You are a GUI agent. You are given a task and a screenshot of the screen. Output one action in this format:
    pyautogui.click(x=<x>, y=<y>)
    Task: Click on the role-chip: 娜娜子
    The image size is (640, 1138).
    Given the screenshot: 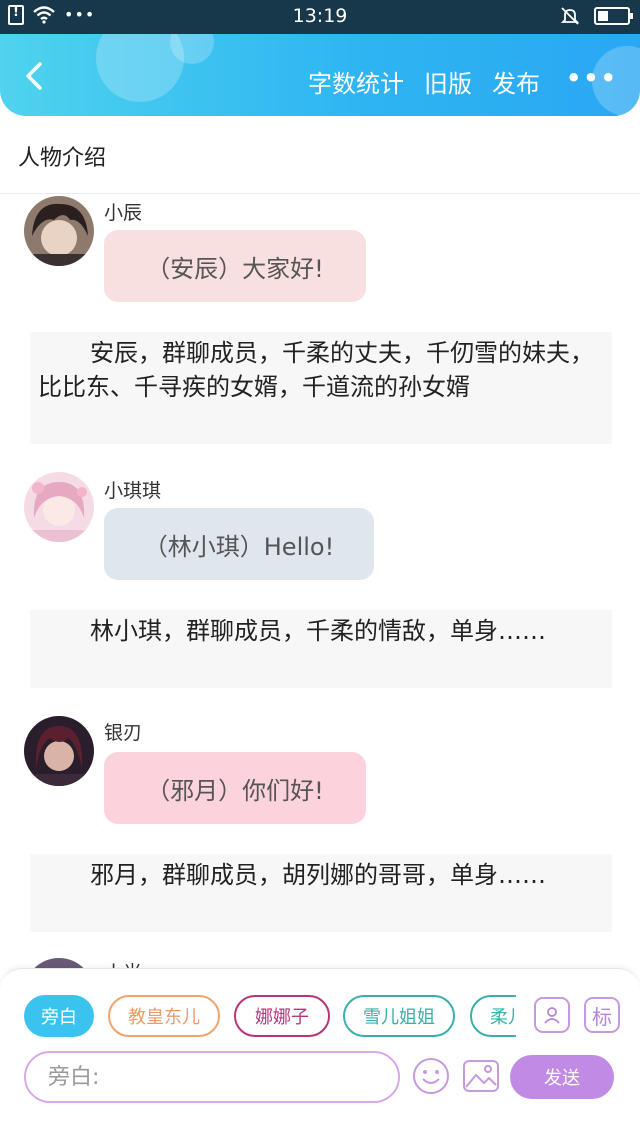 What is the action you would take?
    pyautogui.click(x=282, y=1016)
    